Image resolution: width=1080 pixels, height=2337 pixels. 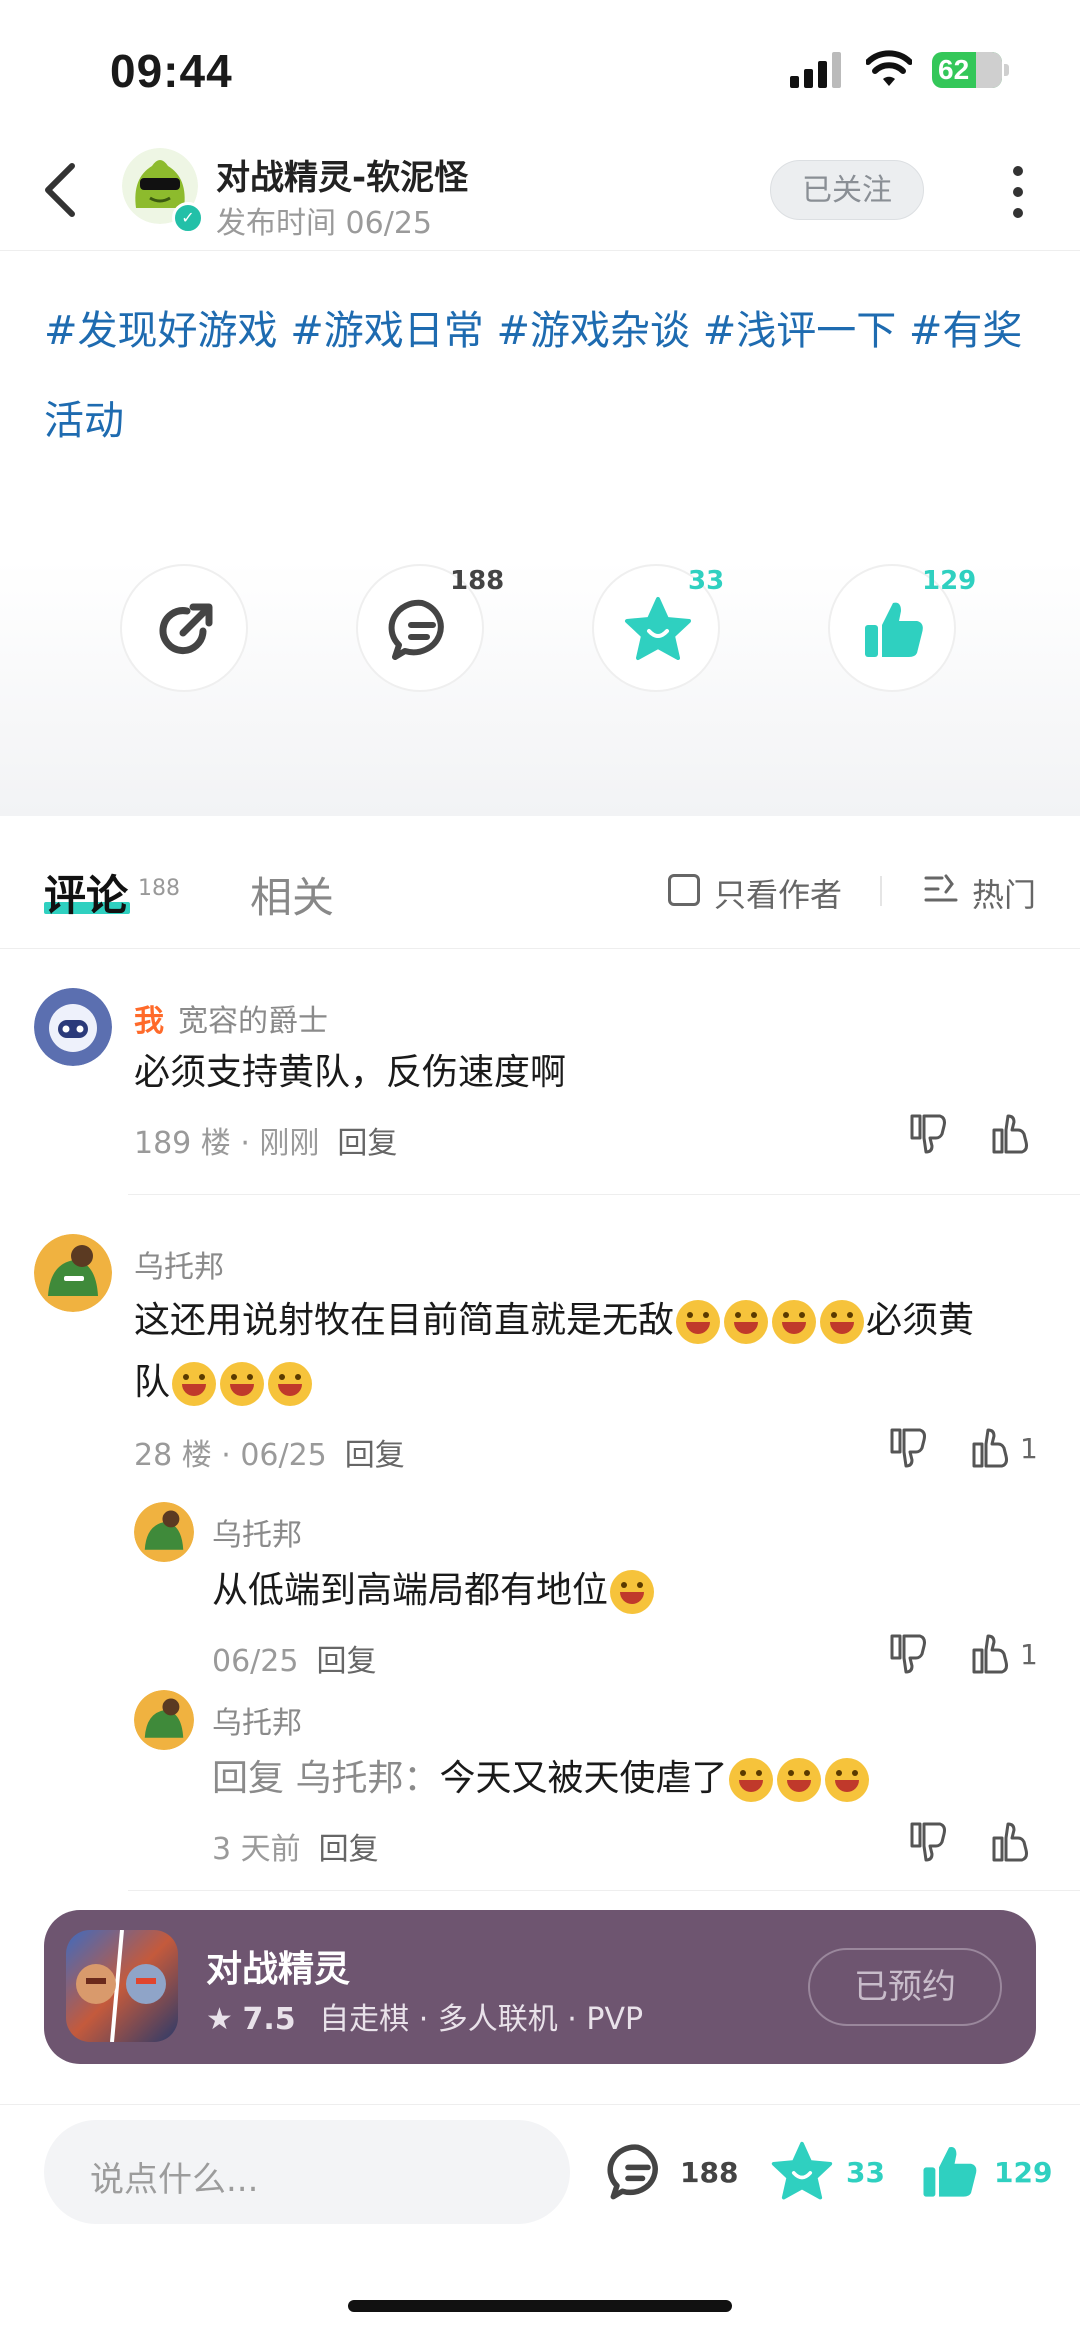 I want to click on reply-text: 回复 乌托邦：今天又被天使虐了, so click(x=541, y=1779).